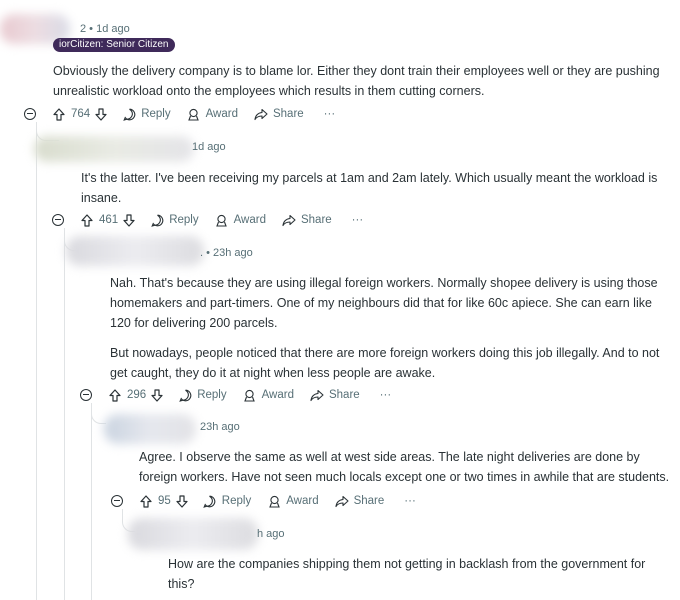  I want to click on comment-meta: 2 • 1d ago, so click(105, 29).